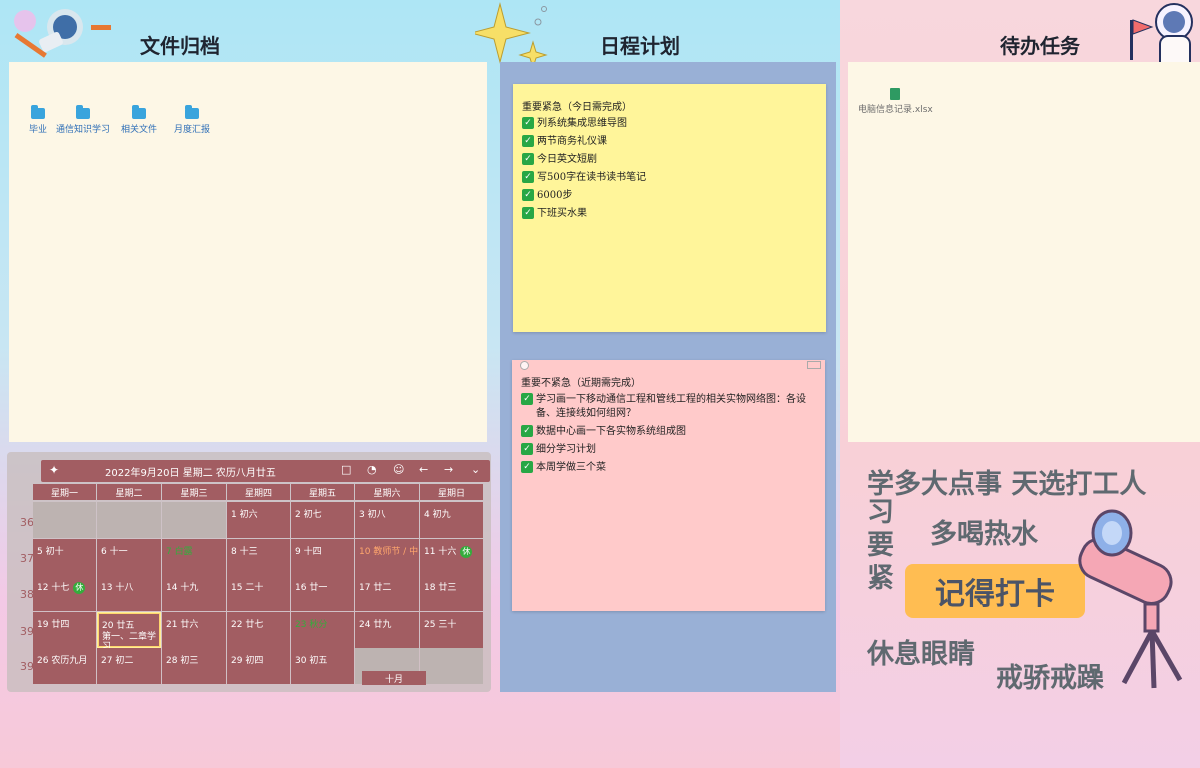 The height and width of the screenshot is (768, 1200). Describe the element at coordinates (640, 46) in the screenshot. I see `section-title-schedule: 日程计划` at that location.